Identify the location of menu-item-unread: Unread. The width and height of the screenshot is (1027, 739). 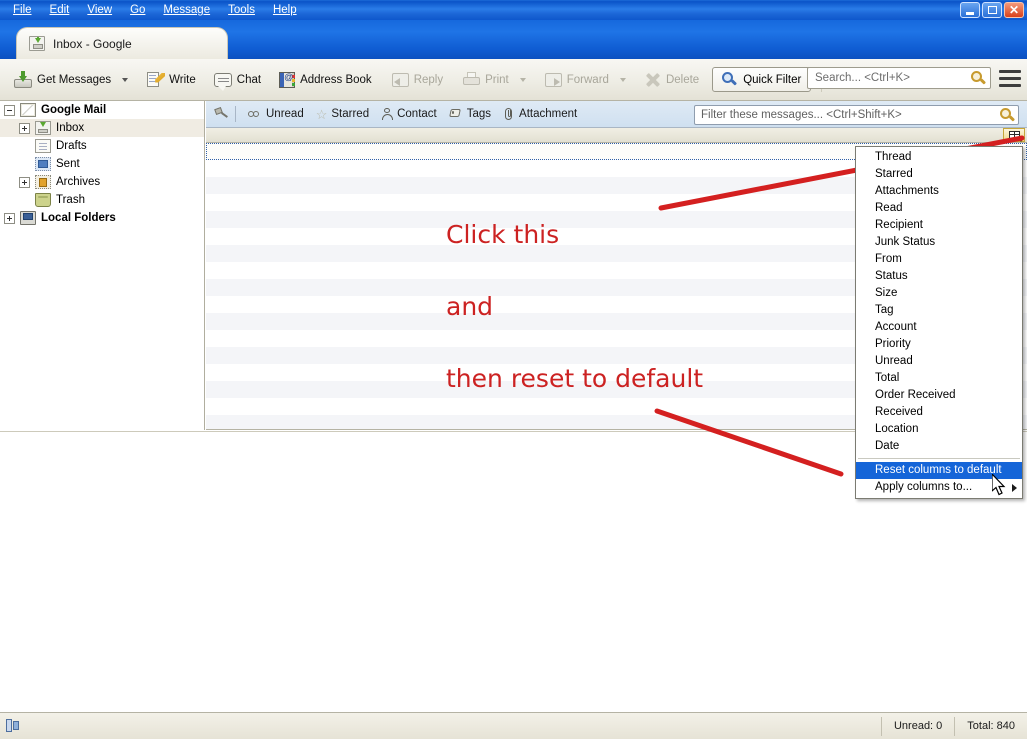
(939, 361).